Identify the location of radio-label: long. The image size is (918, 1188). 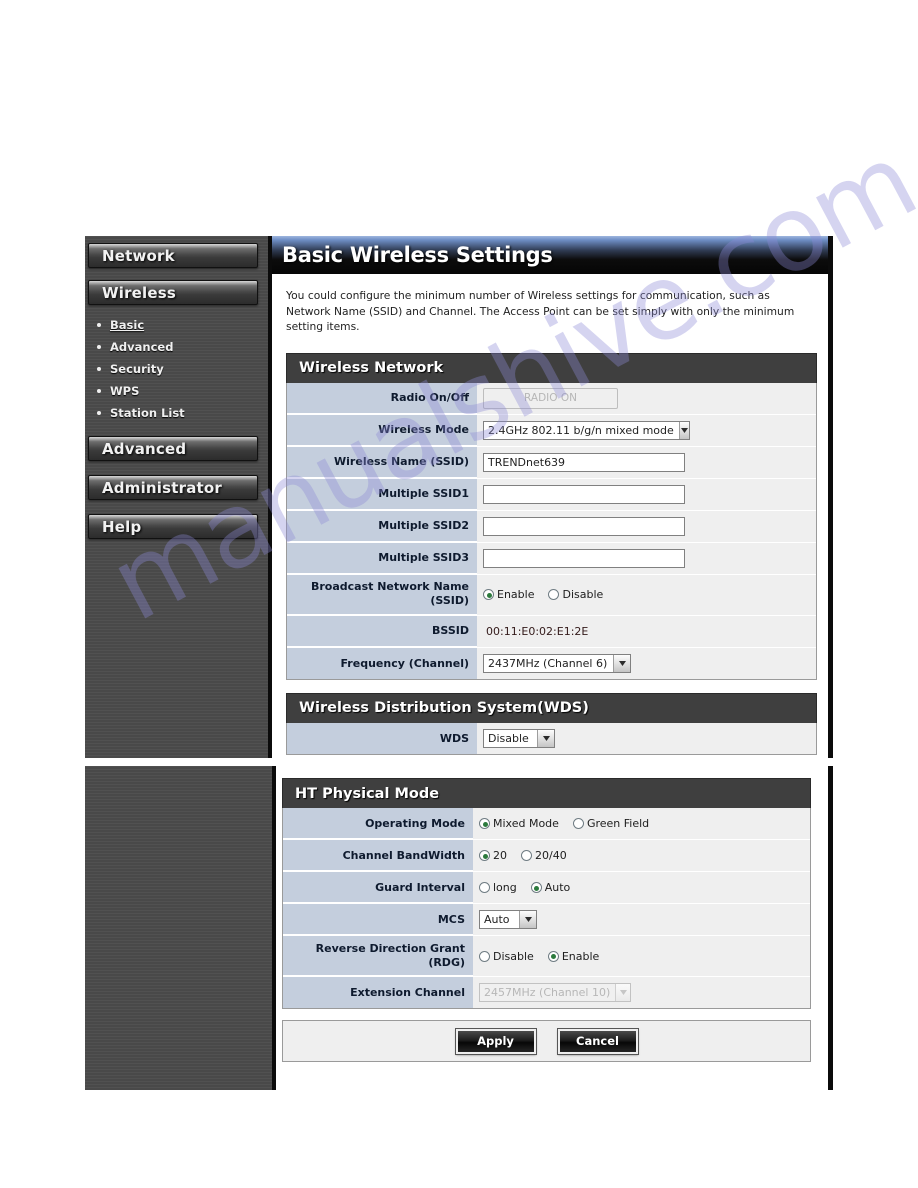
(505, 887).